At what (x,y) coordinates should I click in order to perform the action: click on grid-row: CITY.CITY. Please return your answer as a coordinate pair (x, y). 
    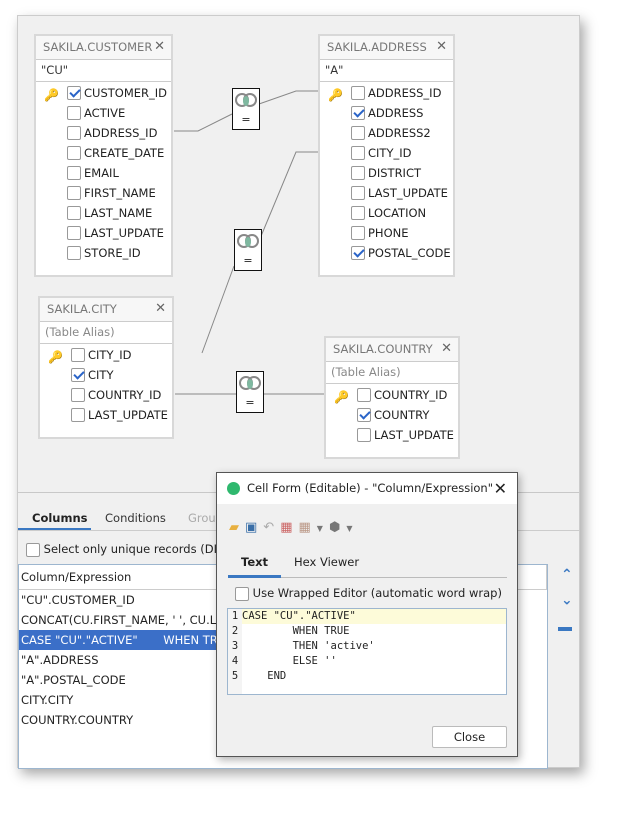
    Looking at the image, I should click on (117, 700).